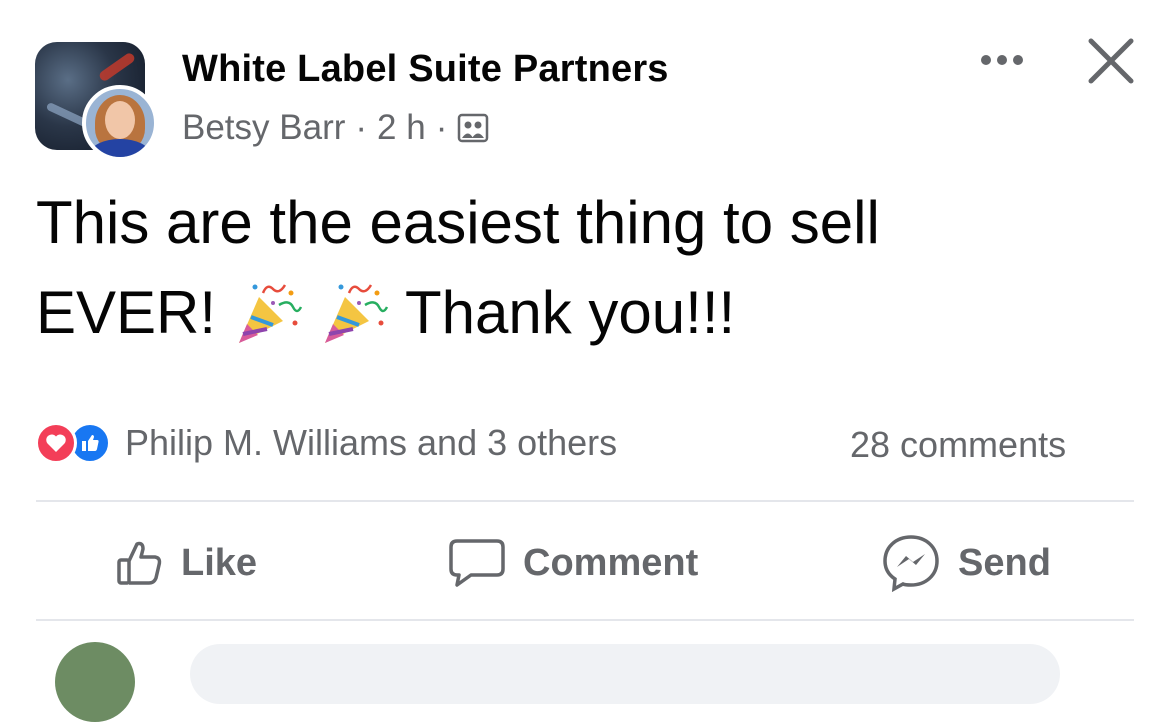 The height and width of the screenshot is (722, 1170). I want to click on group-audience-icon, so click(473, 128).